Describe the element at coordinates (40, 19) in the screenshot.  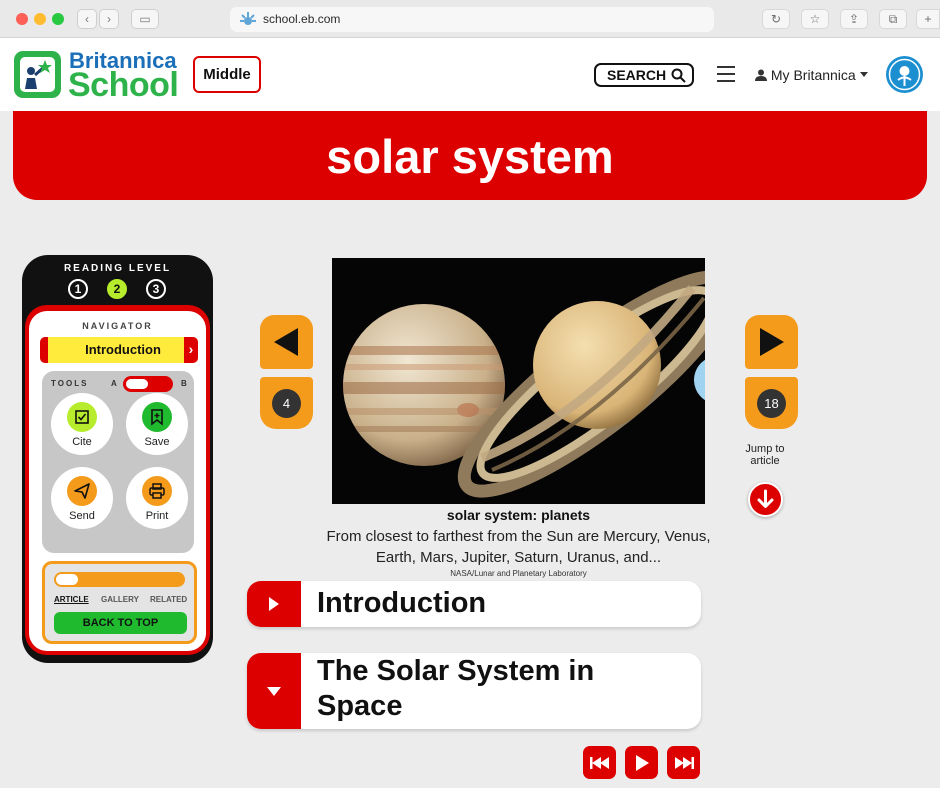
I see `minimize-window-button` at that location.